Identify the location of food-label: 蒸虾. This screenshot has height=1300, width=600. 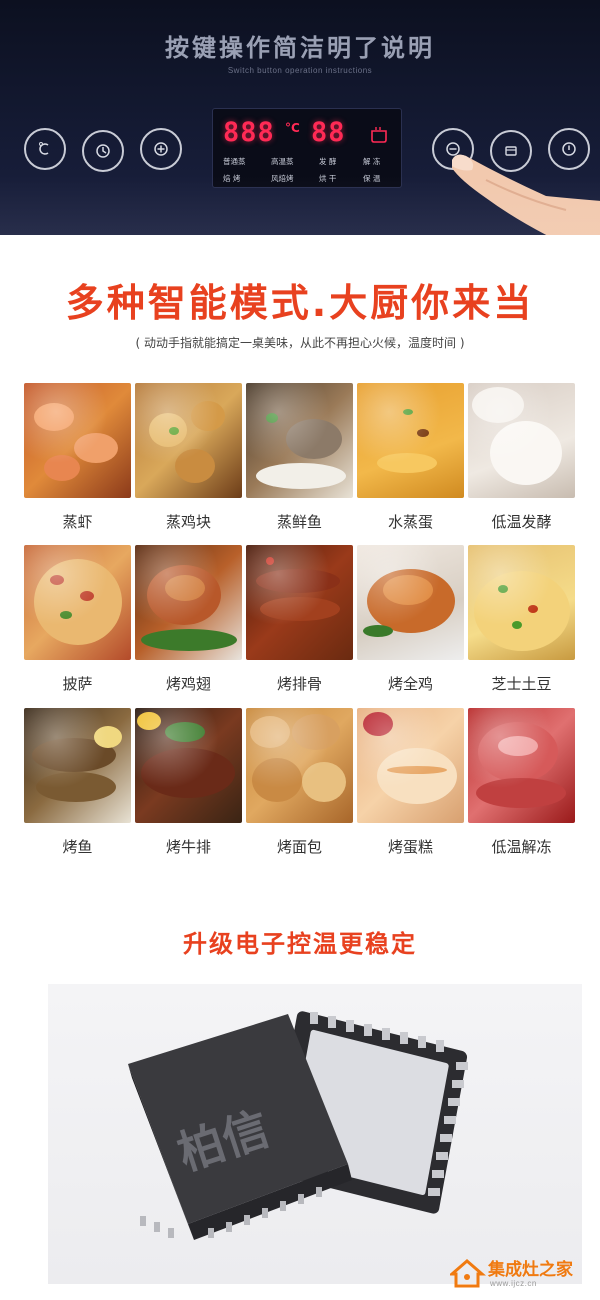
(77, 522).